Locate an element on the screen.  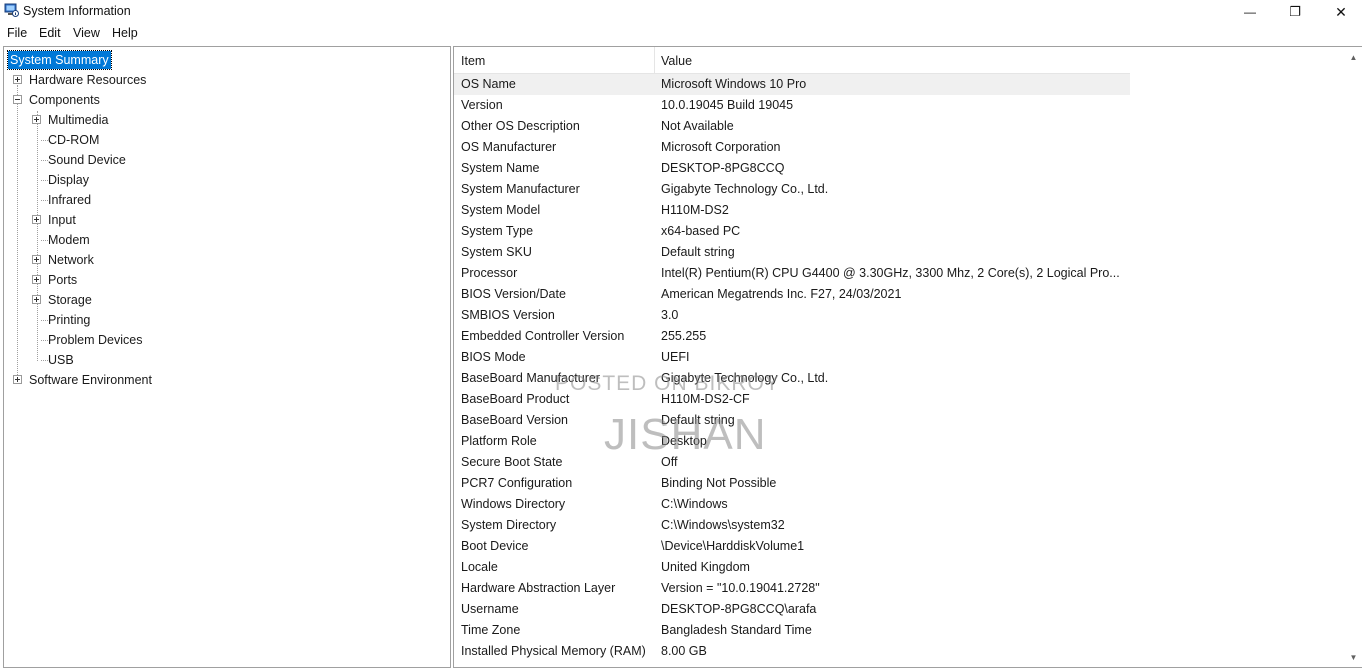
table-row: OS Name Microsoft Windows 10 Pro is located at coordinates (792, 84).